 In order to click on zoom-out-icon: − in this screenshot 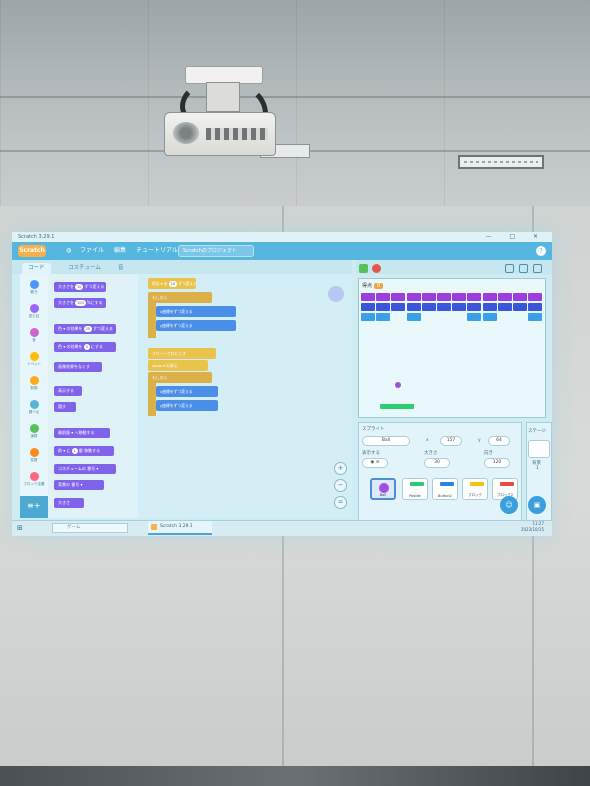, I will do `click(340, 485)`.